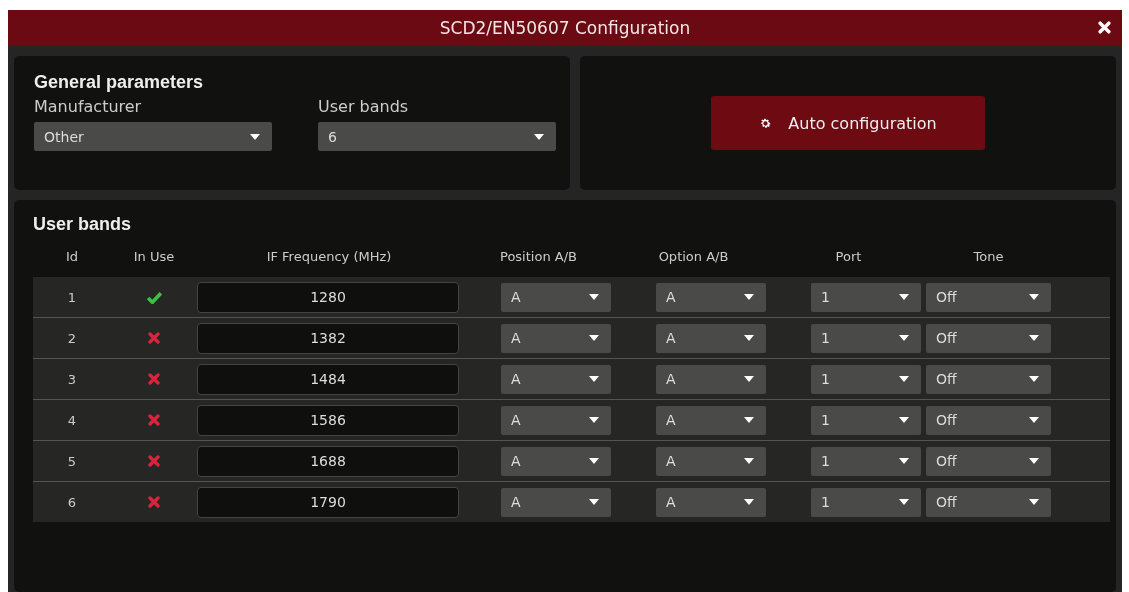 This screenshot has width=1129, height=592. I want to click on frequency-field: 1484, so click(328, 379).